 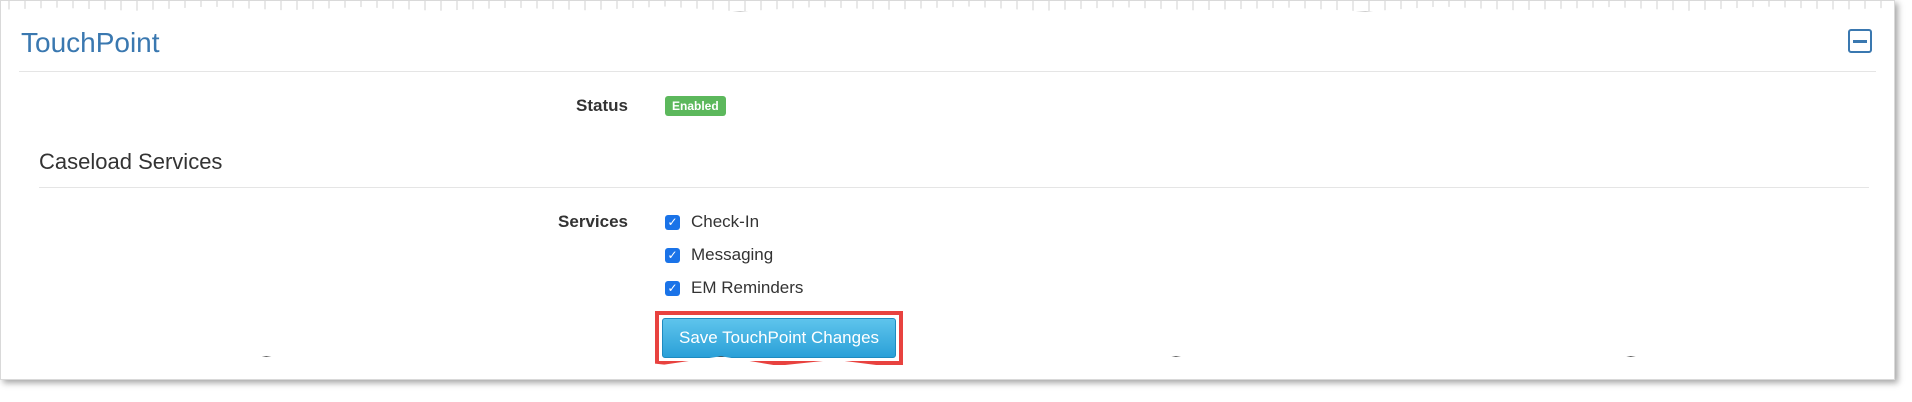 What do you see at coordinates (131, 161) in the screenshot?
I see `section-heading: Caseload Services` at bounding box center [131, 161].